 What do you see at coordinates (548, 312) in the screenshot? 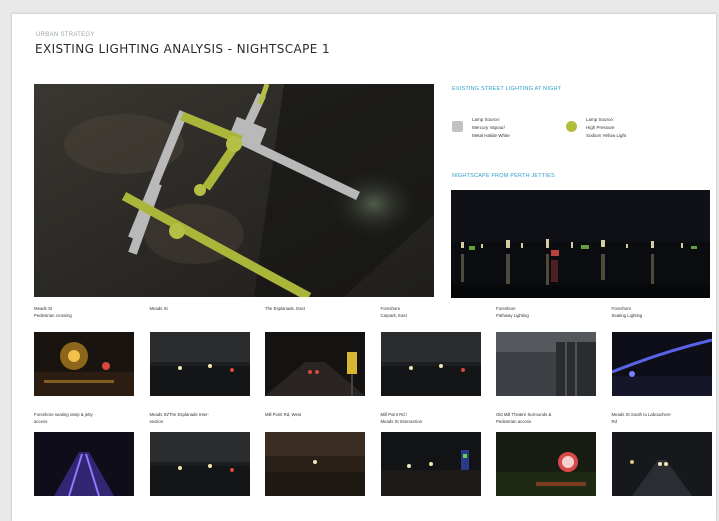
I see `photo-caption: Foreshore Pathway Lighting` at bounding box center [548, 312].